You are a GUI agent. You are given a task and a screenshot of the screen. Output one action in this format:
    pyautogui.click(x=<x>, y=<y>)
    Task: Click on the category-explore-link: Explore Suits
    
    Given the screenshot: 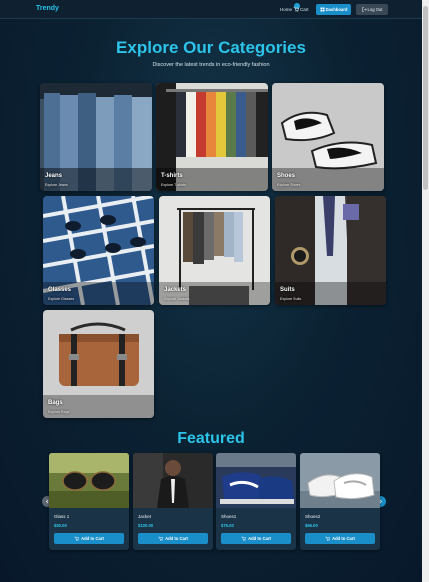 What is the action you would take?
    pyautogui.click(x=290, y=299)
    